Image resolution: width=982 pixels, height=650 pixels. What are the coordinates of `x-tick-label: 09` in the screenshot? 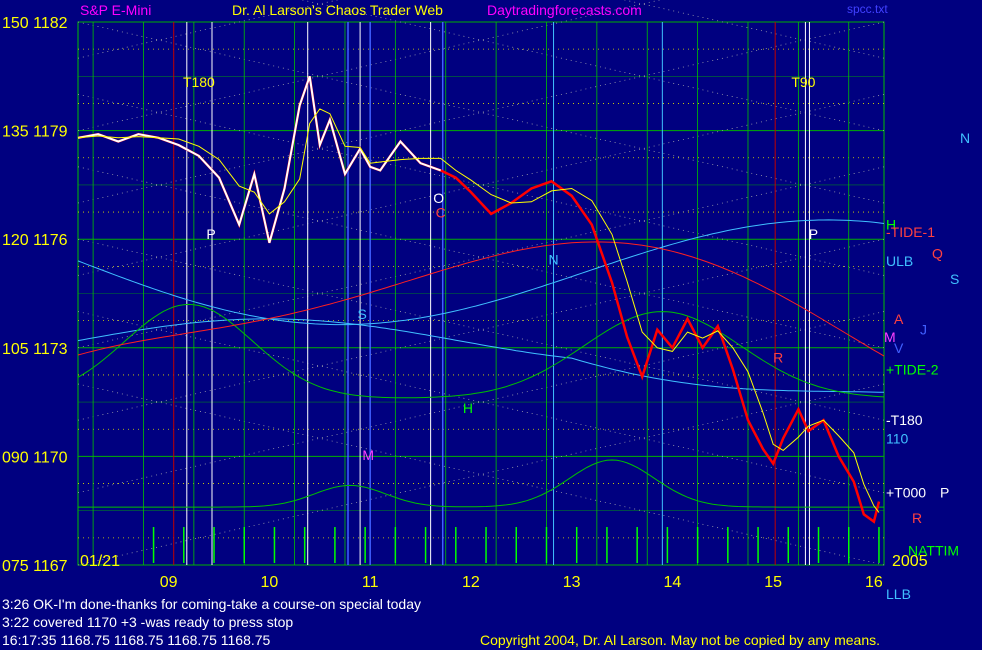 It's located at (169, 582).